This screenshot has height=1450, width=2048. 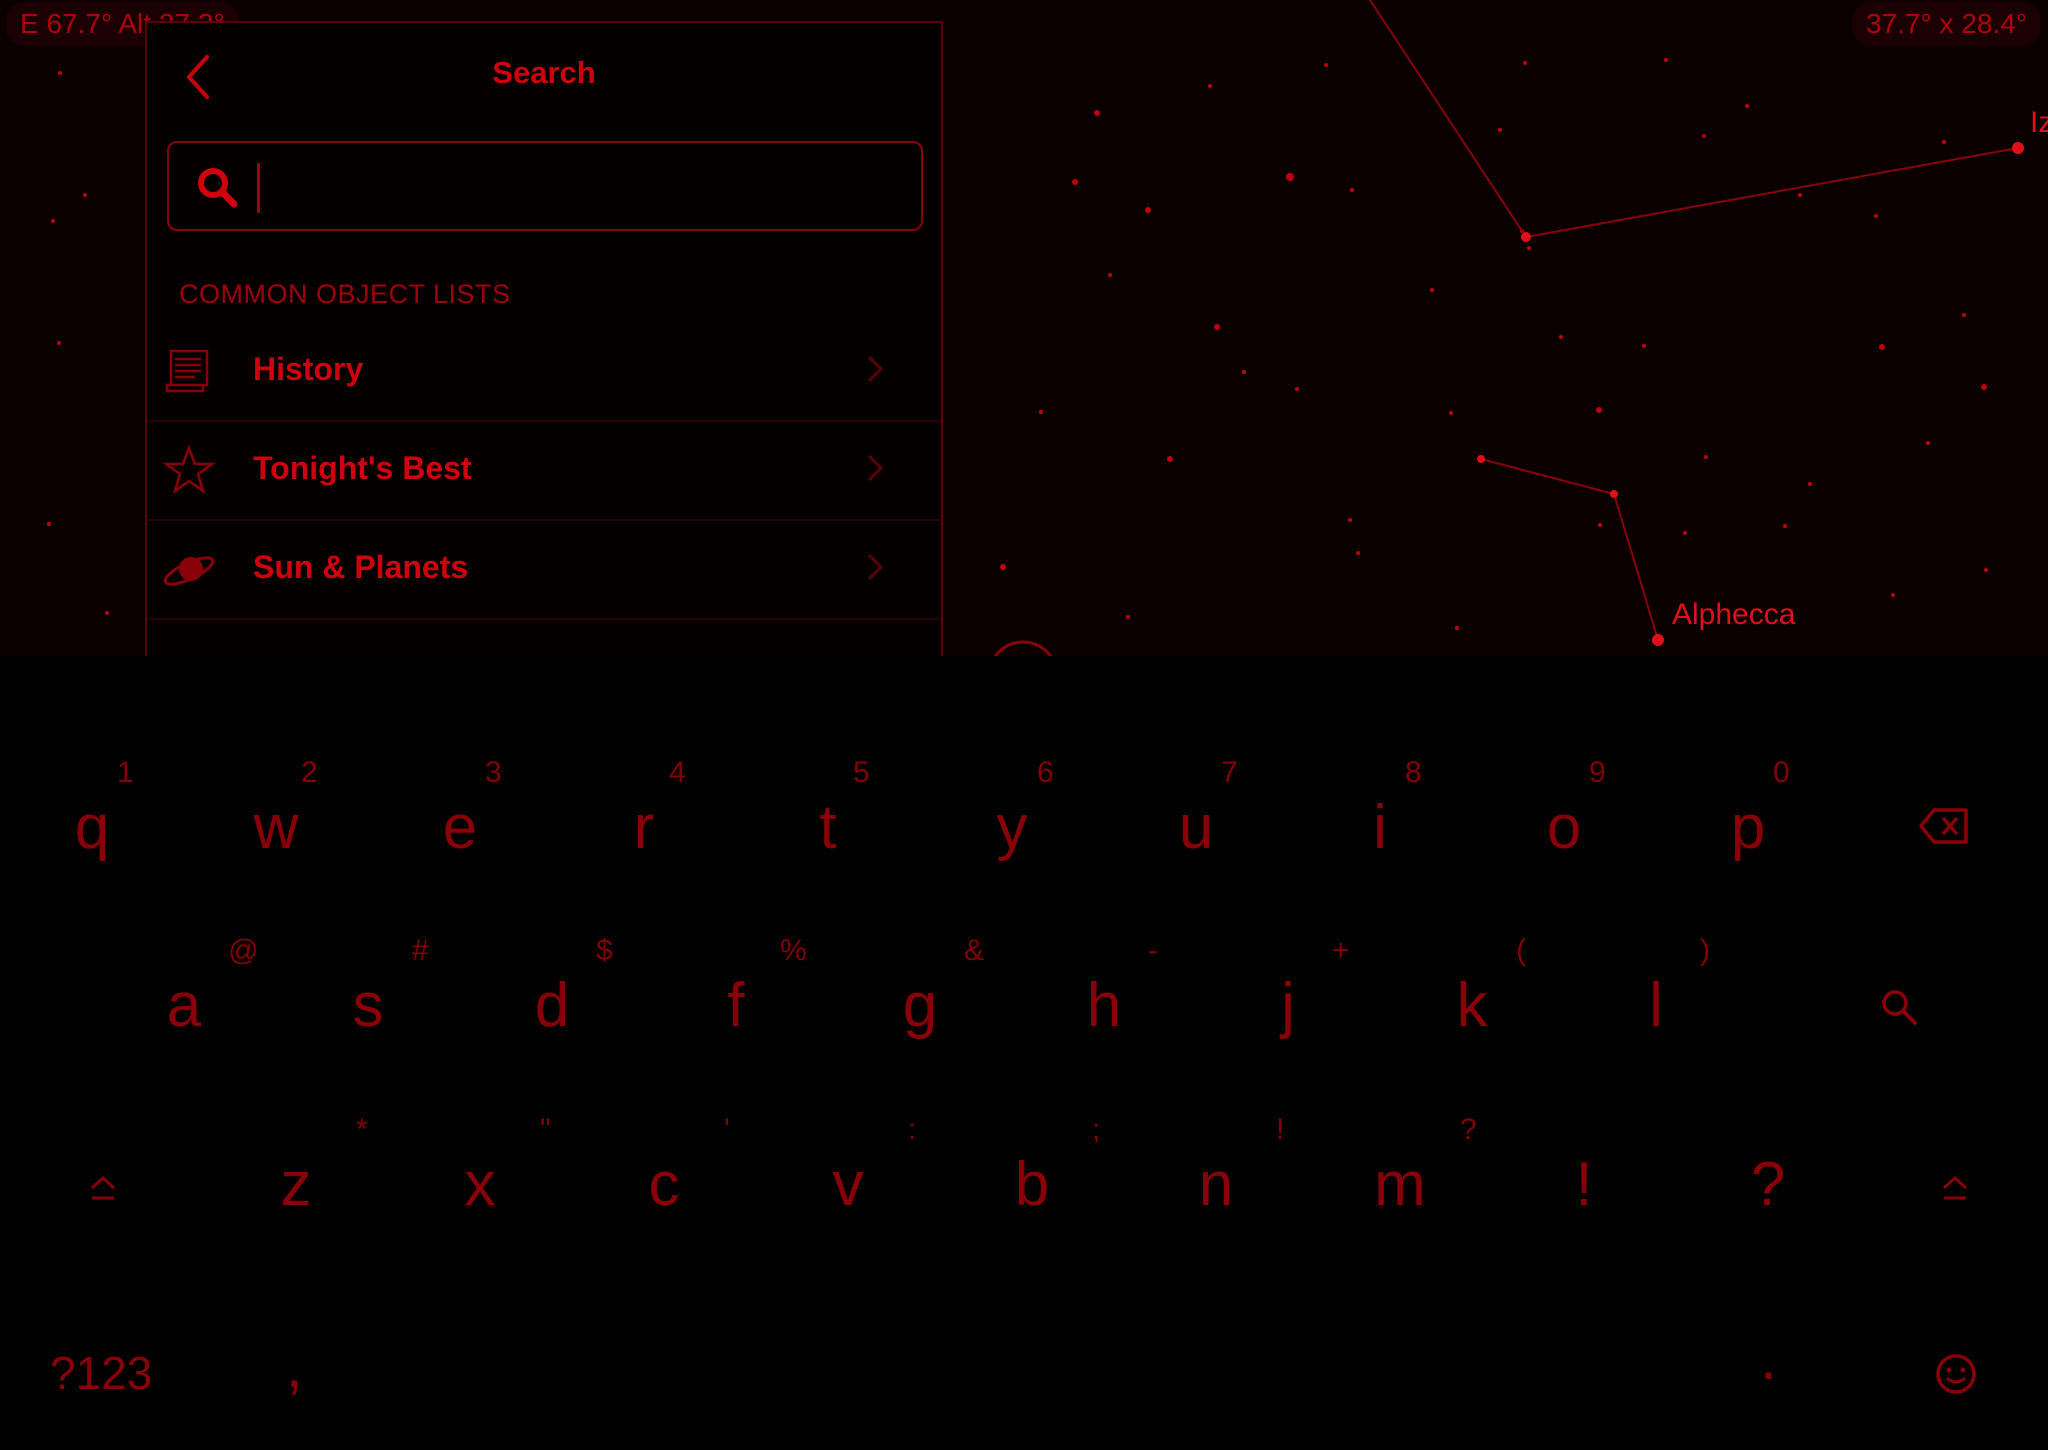 What do you see at coordinates (362, 1129) in the screenshot?
I see `key-hint: *` at bounding box center [362, 1129].